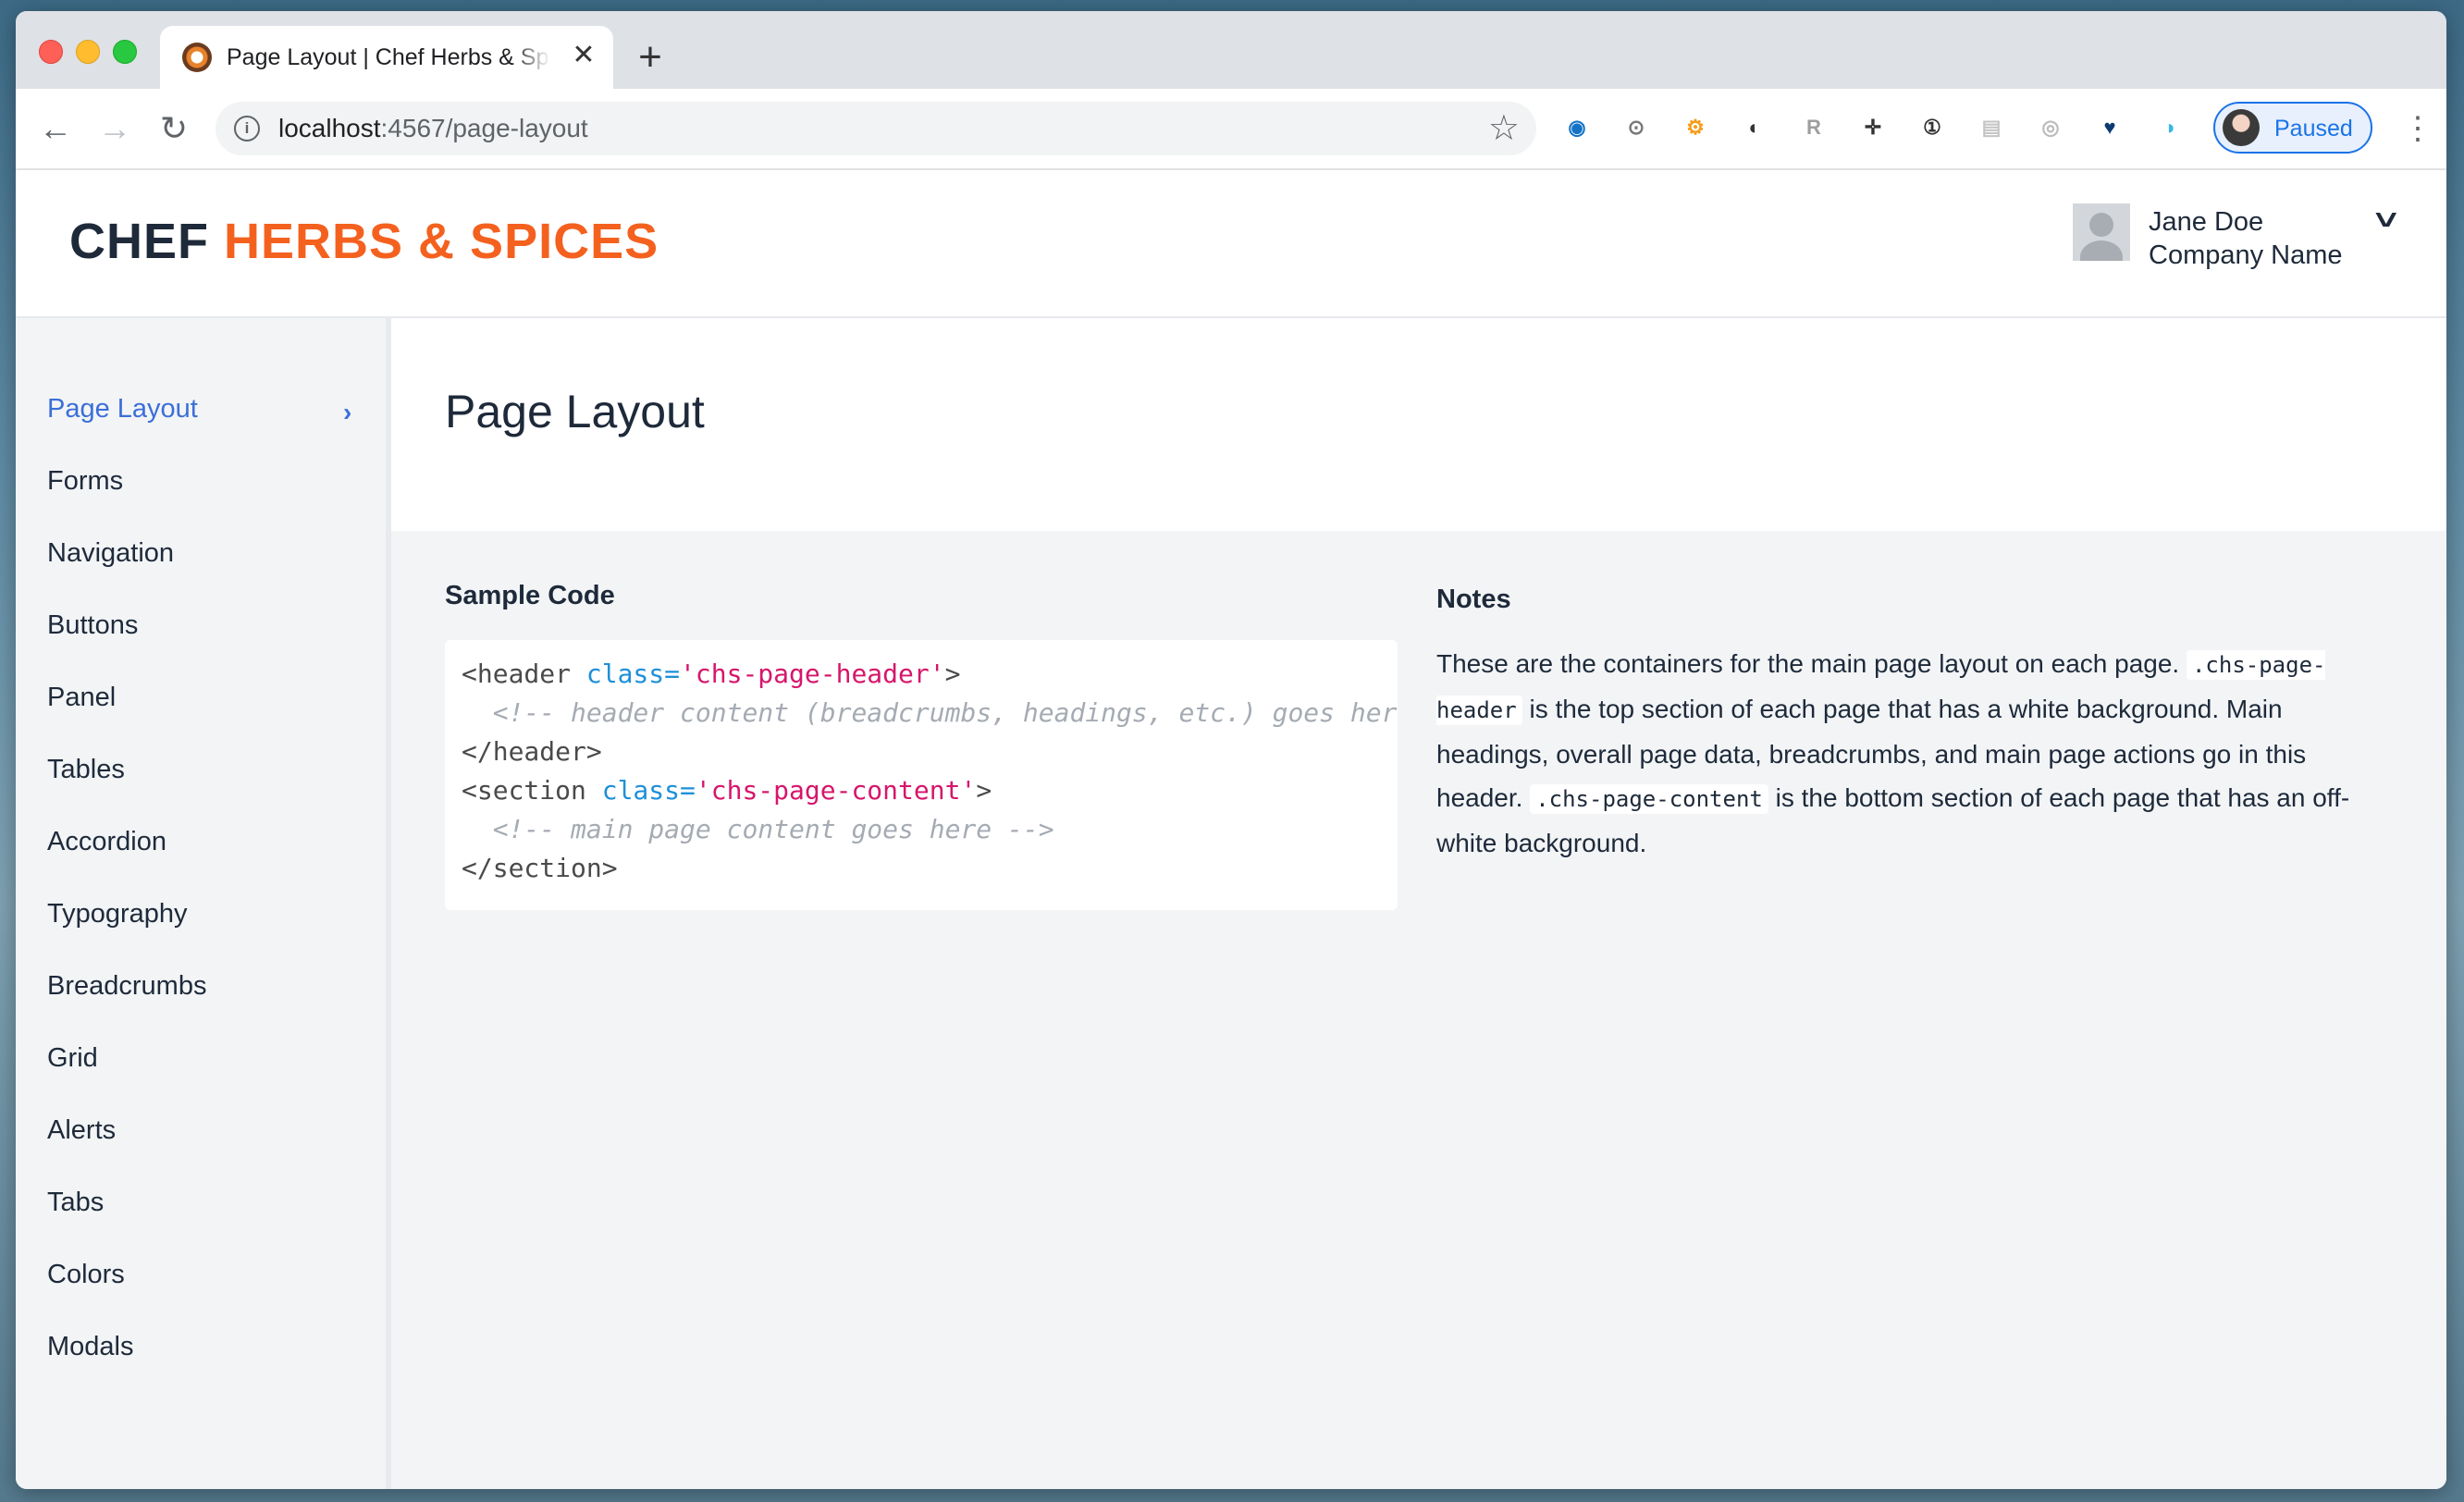 The height and width of the screenshot is (1502, 2464). I want to click on brand-logo: CHEF HERBS & SPICES, so click(364, 242).